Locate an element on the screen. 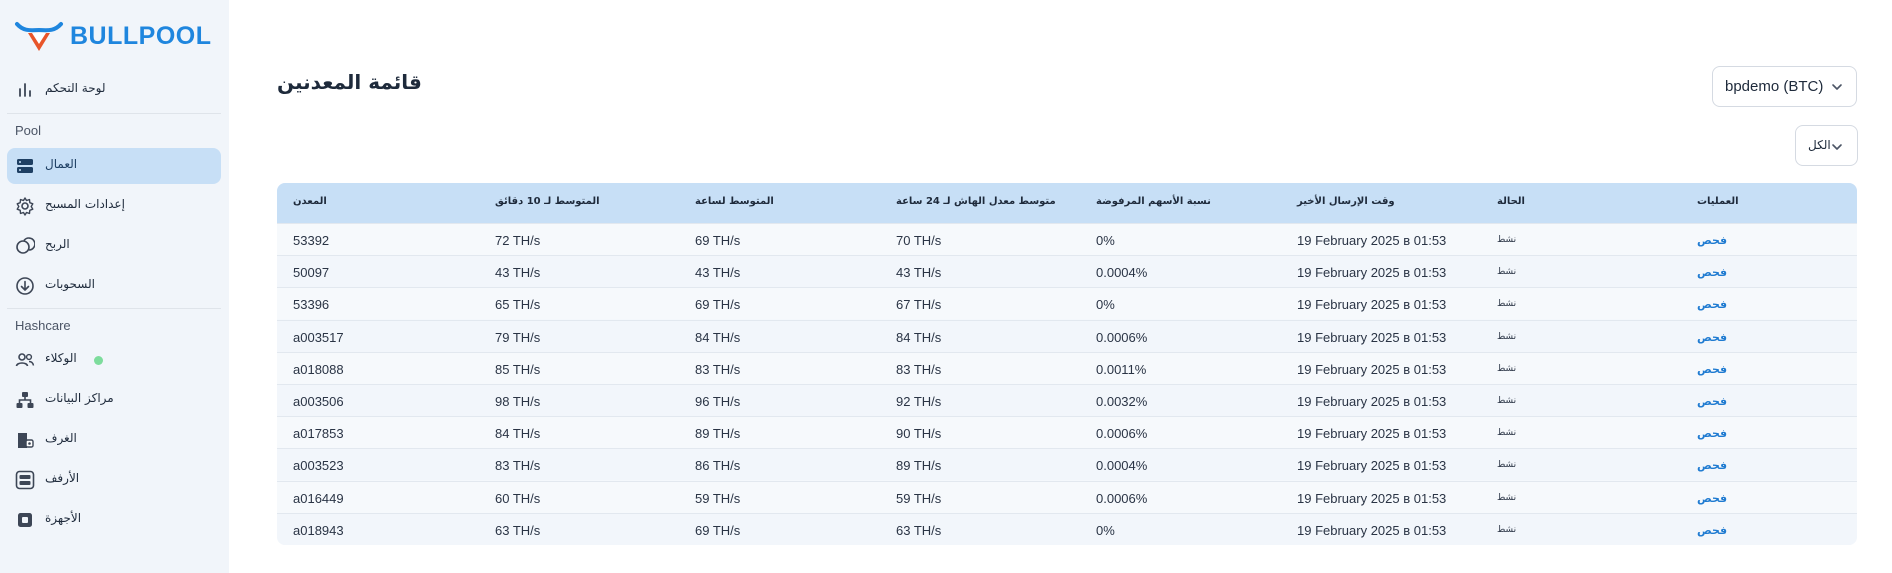  sidebar-item-label: الوكلاء is located at coordinates (61, 358).